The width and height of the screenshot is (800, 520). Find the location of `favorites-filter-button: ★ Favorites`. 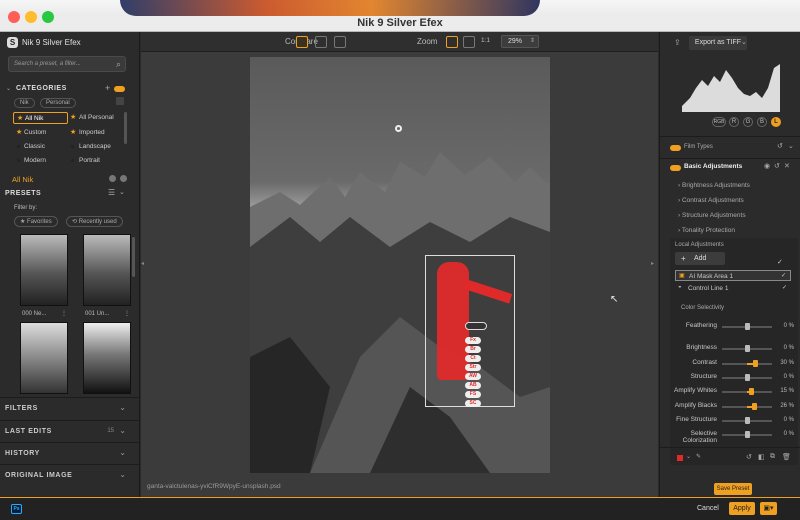

favorites-filter-button: ★ Favorites is located at coordinates (36, 221).